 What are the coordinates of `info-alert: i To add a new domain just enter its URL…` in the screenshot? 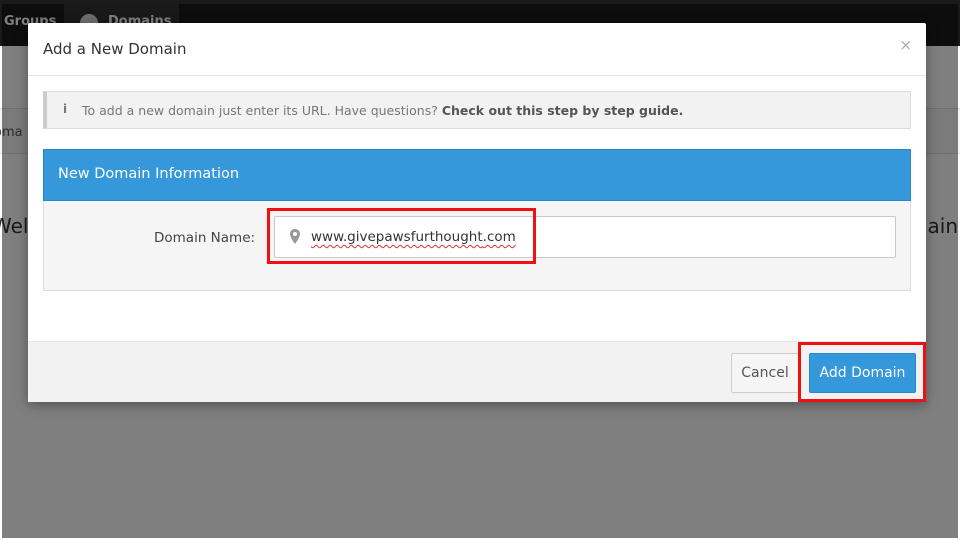 It's located at (477, 110).